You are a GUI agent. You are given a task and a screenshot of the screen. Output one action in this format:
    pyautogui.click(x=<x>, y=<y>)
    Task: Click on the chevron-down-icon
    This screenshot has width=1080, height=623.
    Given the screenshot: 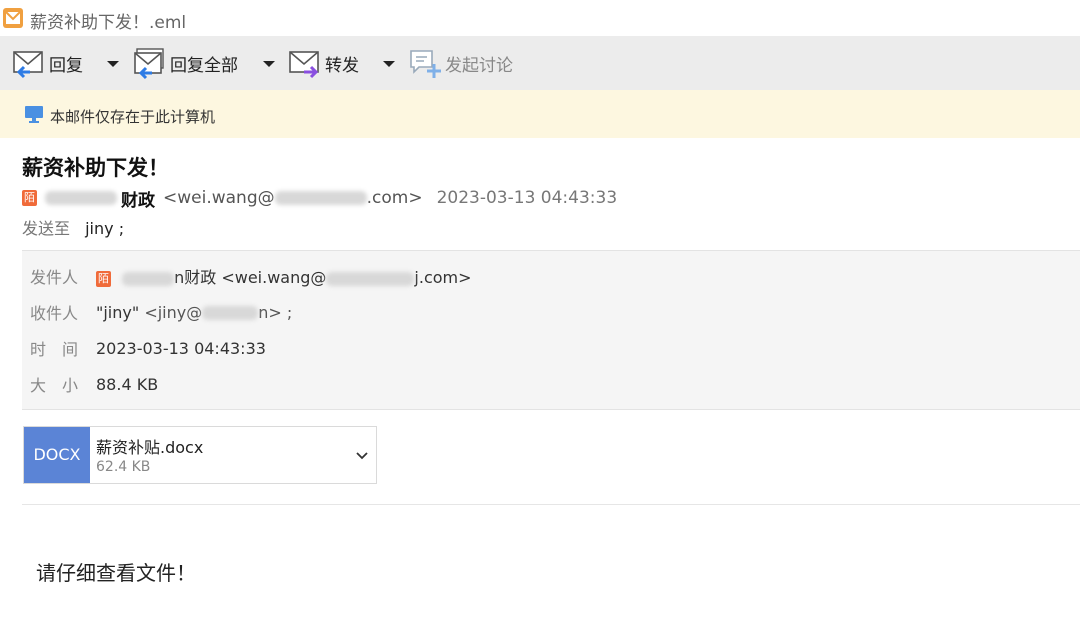 What is the action you would take?
    pyautogui.click(x=362, y=455)
    